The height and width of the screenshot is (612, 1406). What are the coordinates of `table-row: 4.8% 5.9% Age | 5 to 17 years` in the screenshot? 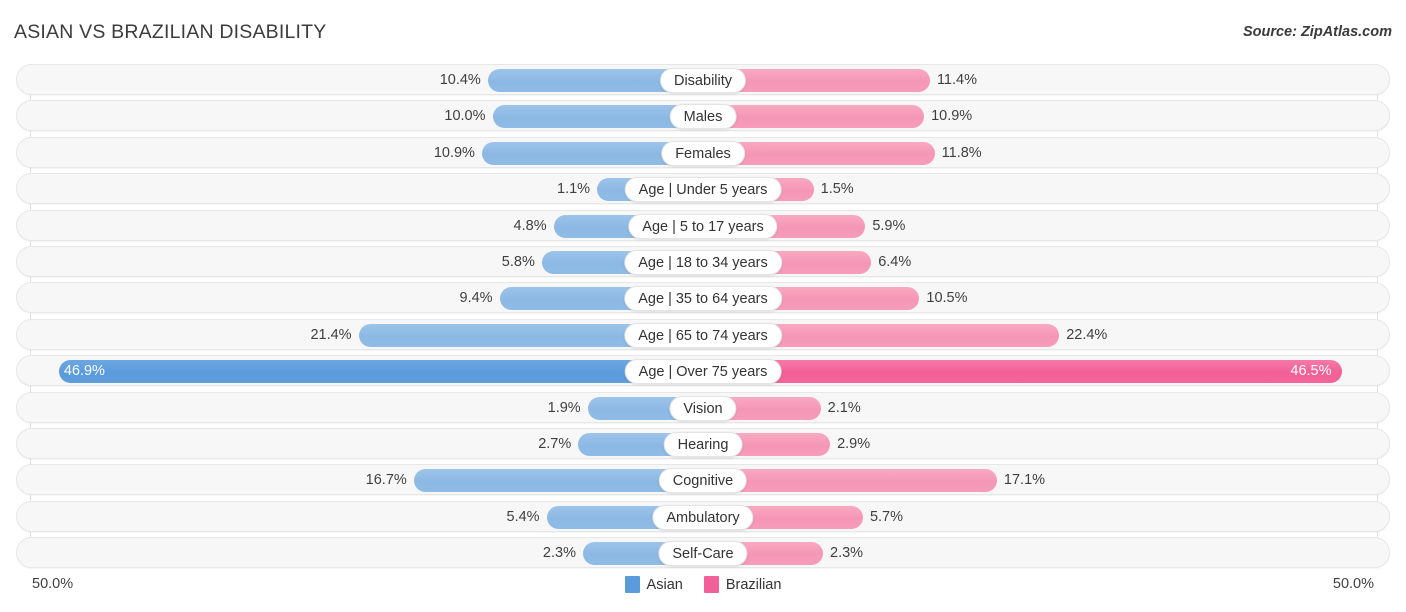 It's located at (703, 225).